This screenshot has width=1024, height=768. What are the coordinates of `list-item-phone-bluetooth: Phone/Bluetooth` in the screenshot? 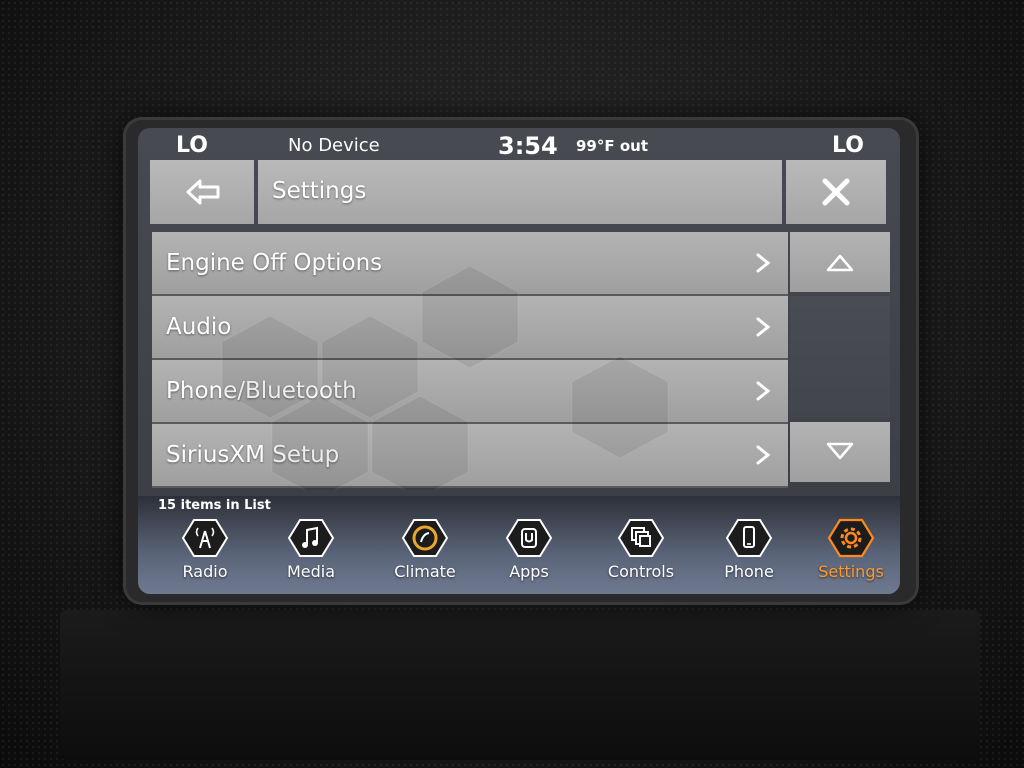 It's located at (470, 392).